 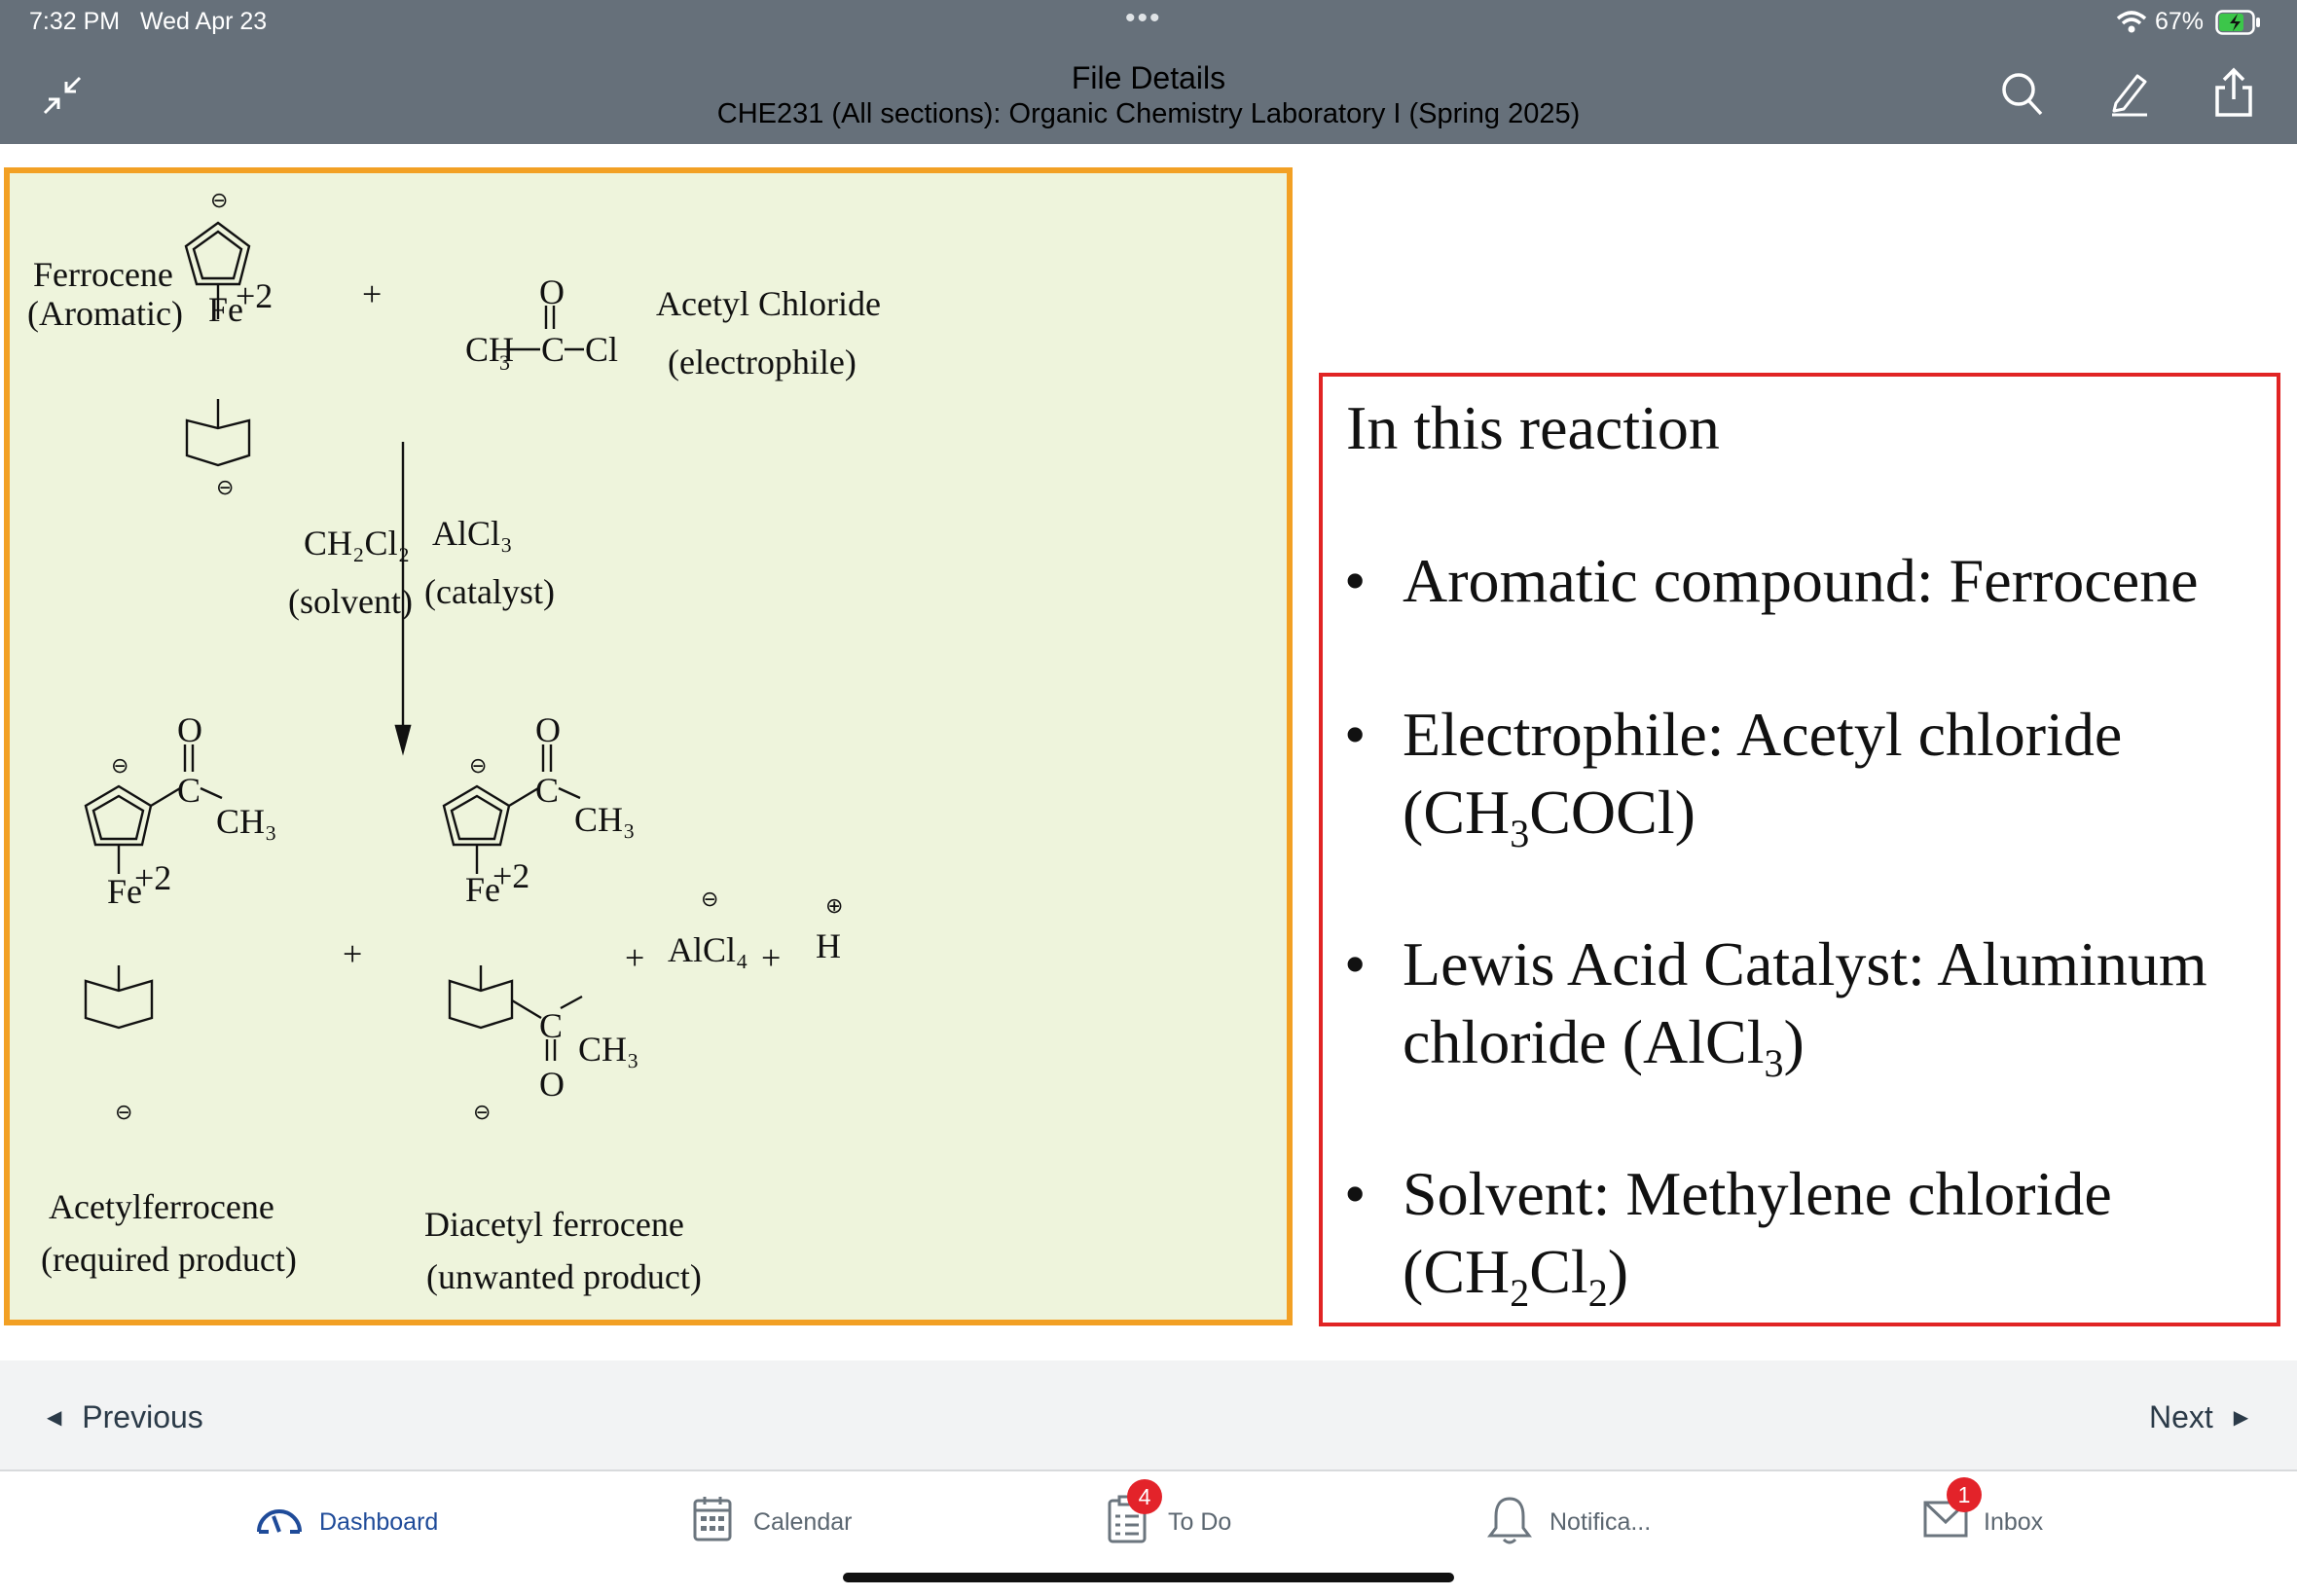 I want to click on acetylferrocene-label: Acetylferrocene, so click(x=161, y=1206).